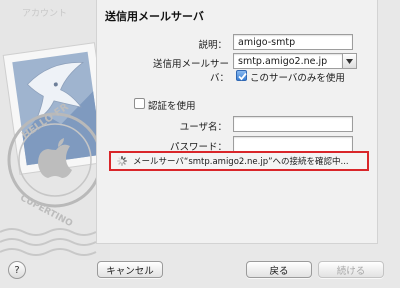  I want to click on use-only-this-server-label: このサーバのみを使用, so click(297, 78).